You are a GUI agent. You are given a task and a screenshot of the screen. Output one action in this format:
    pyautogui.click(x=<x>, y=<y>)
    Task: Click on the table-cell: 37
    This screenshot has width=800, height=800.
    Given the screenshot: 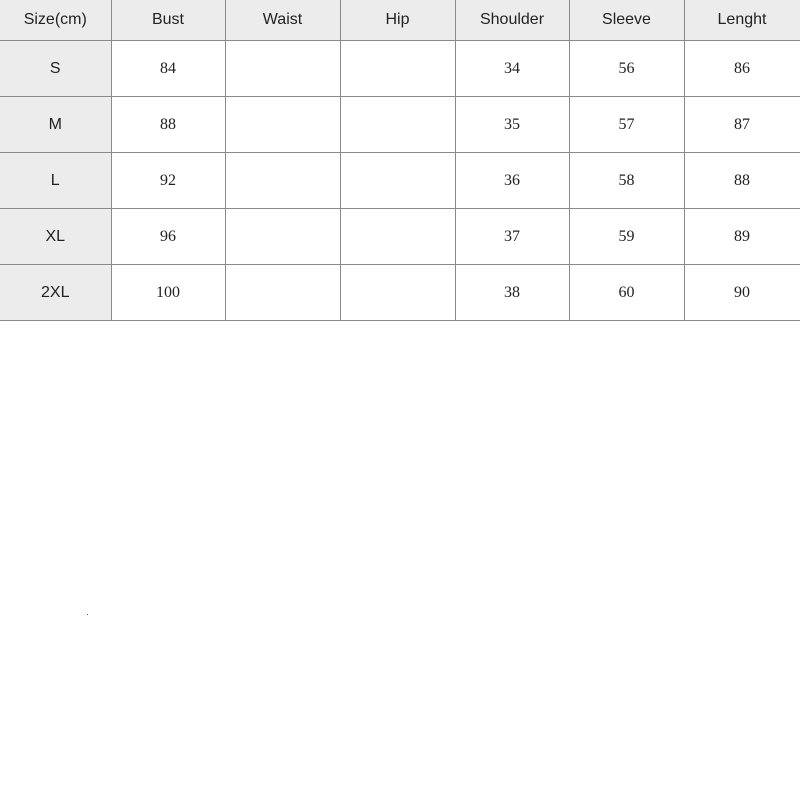 What is the action you would take?
    pyautogui.click(x=512, y=236)
    